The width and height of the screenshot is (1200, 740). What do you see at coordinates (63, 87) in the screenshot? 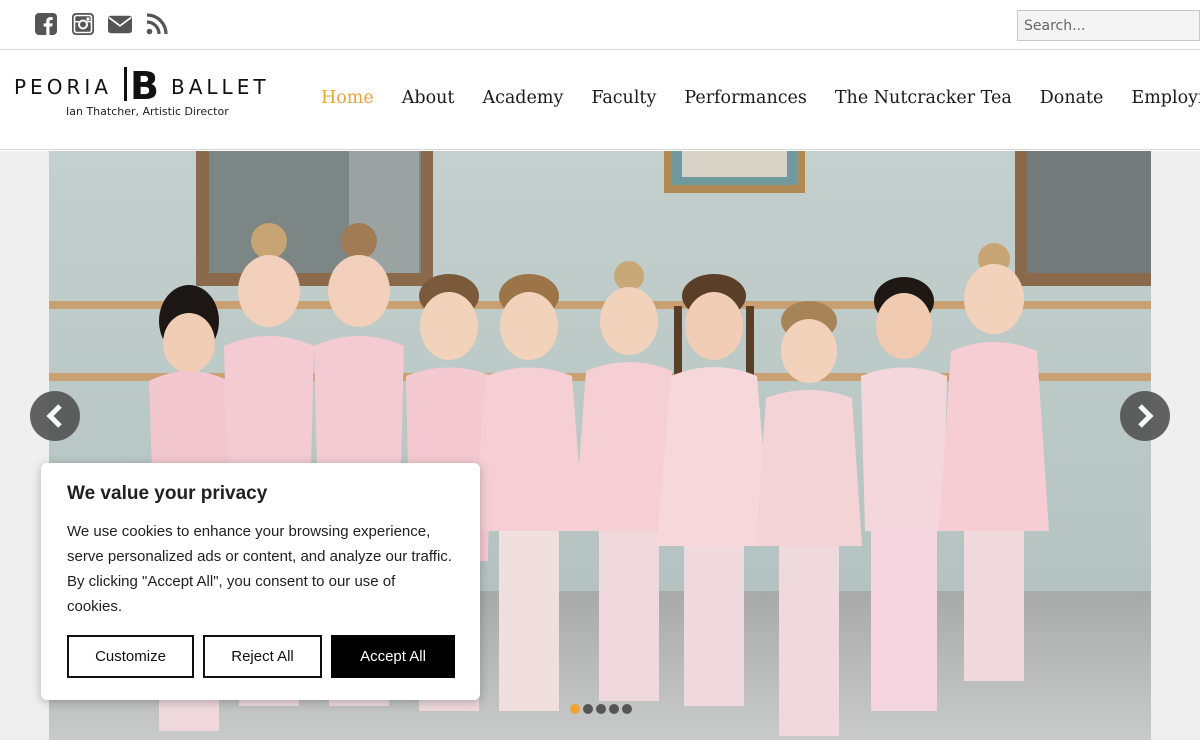
I see `logo-word-left: PEORIA` at bounding box center [63, 87].